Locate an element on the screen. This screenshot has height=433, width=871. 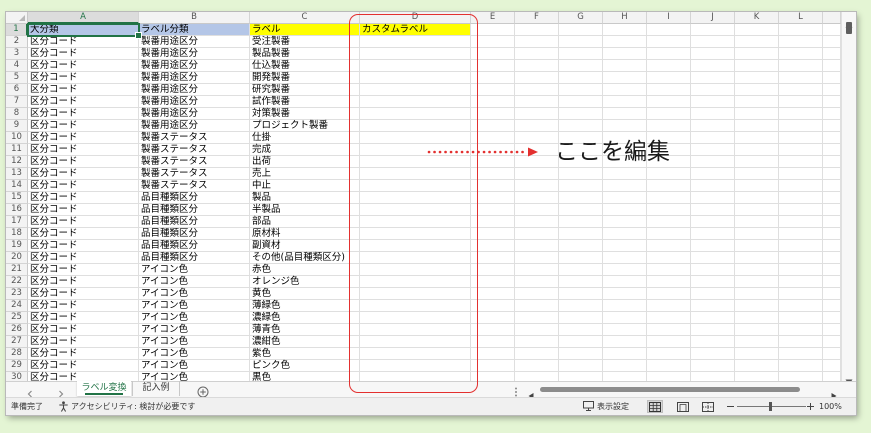
cell-F10 is located at coordinates (537, 138).